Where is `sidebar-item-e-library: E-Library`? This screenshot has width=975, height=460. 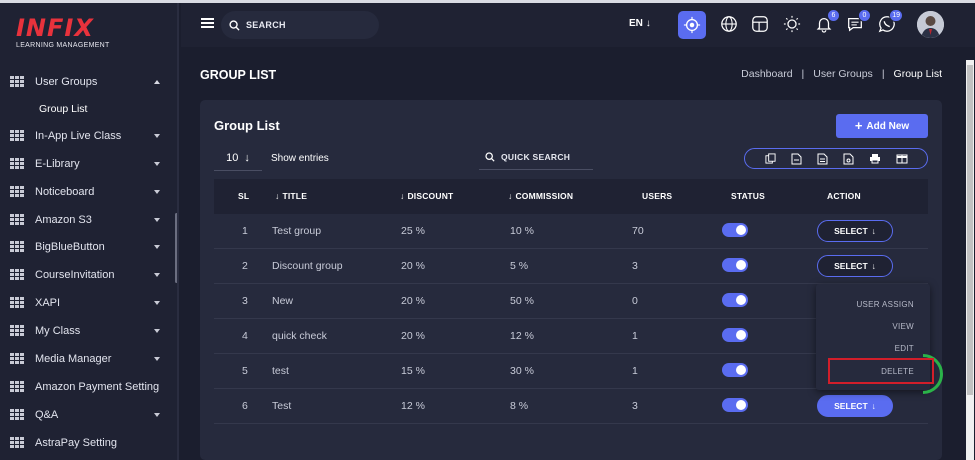 sidebar-item-e-library: E-Library is located at coordinates (88, 164).